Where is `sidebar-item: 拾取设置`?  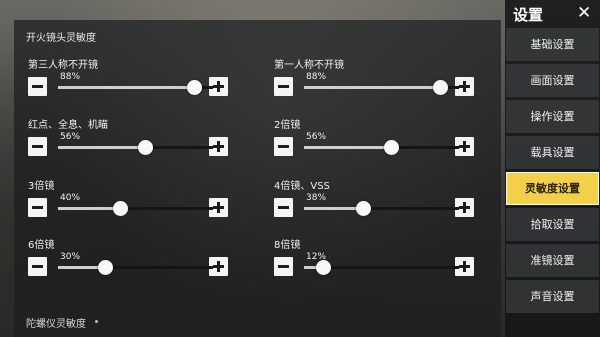 sidebar-item: 拾取设置 is located at coordinates (552, 224).